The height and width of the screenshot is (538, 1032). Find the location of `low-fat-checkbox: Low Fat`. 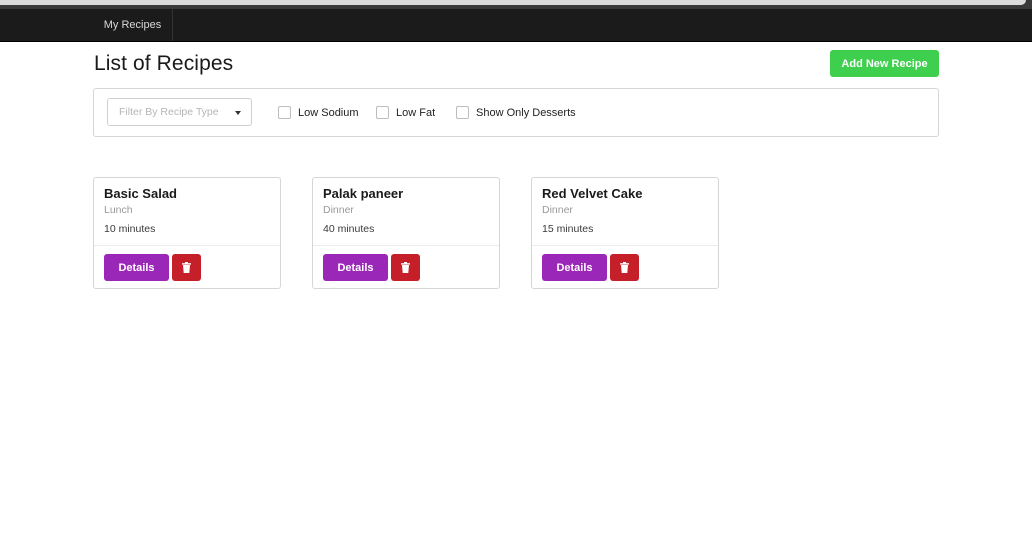

low-fat-checkbox: Low Fat is located at coordinates (405, 112).